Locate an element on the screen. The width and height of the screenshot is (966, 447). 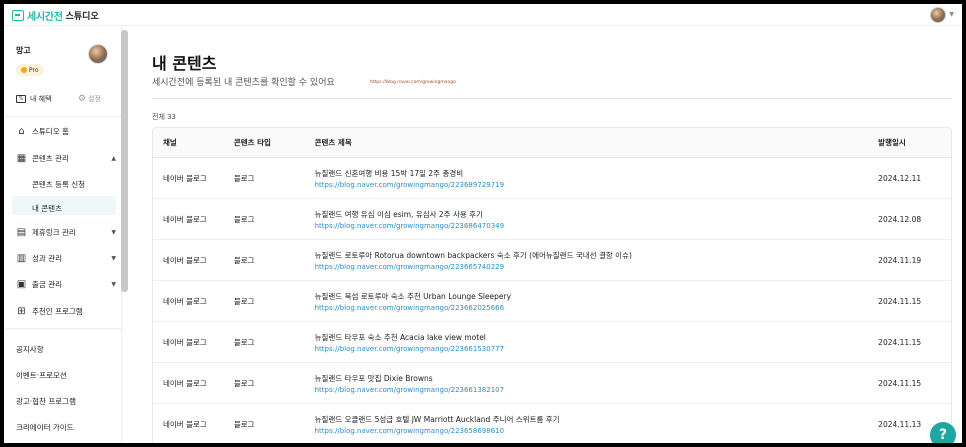
gear-icon: ⚙ is located at coordinates (82, 99).